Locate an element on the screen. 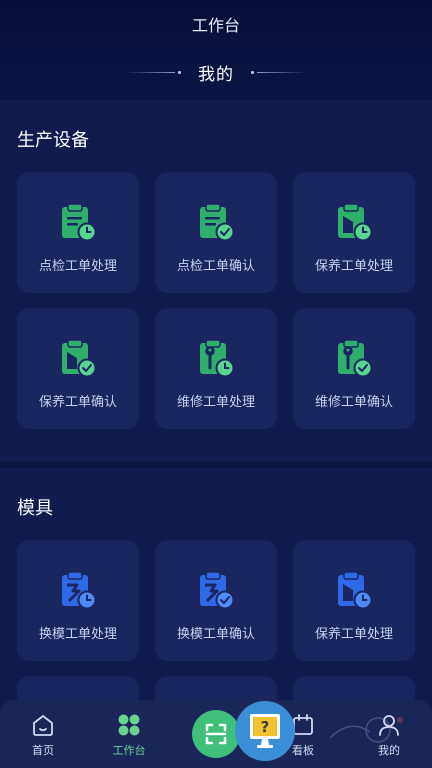  section-title: 模具 is located at coordinates (35, 508).